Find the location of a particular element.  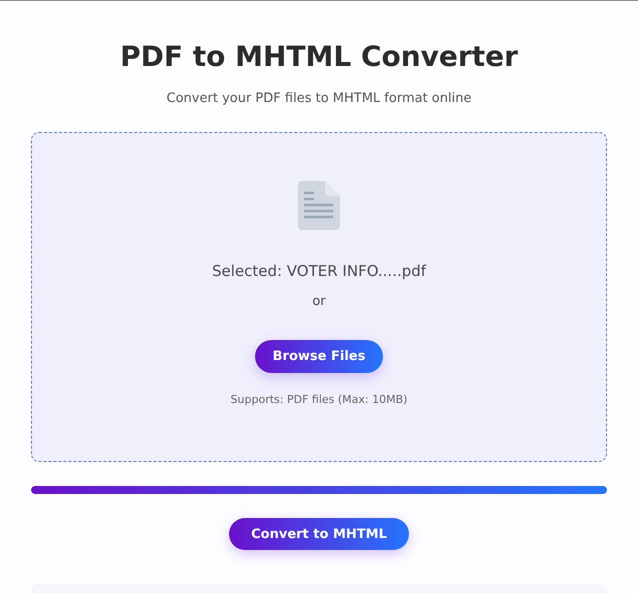

selected-file-label: Selected: VOTER INFO.....pdf is located at coordinates (319, 271).